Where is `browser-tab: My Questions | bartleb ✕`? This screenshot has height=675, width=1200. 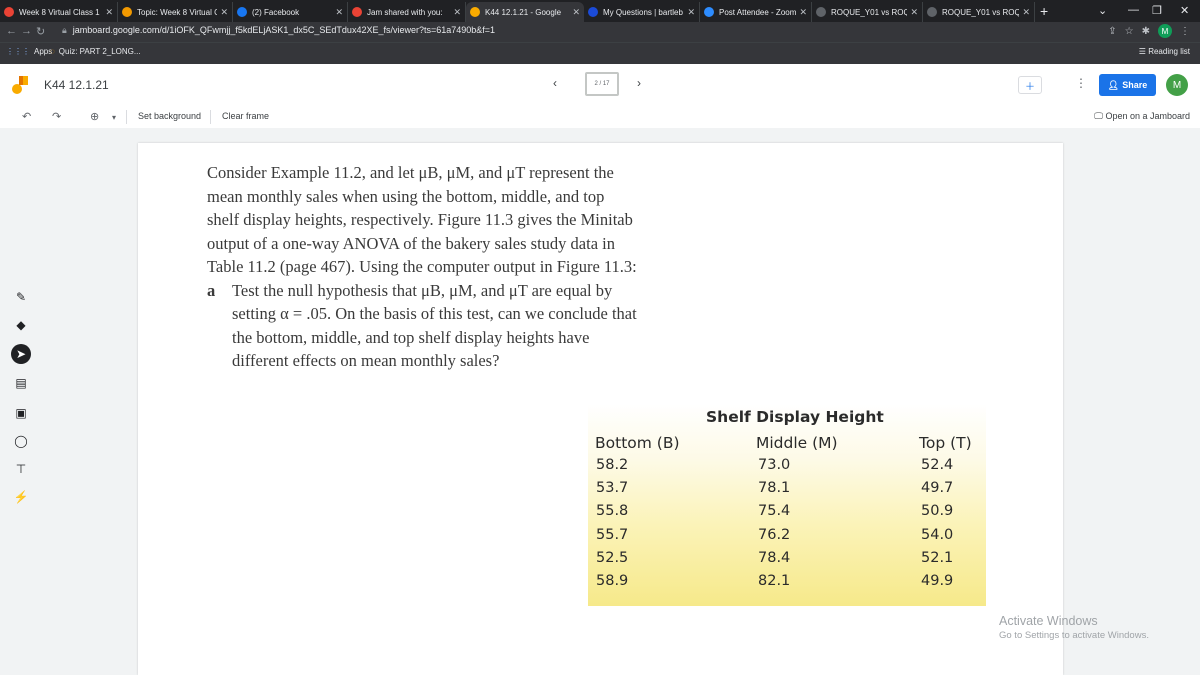
browser-tab: My Questions | bartleb ✕ is located at coordinates (642, 12).